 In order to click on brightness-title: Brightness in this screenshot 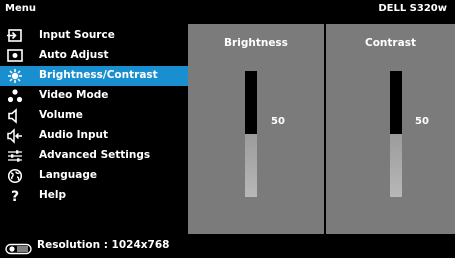, I will do `click(256, 43)`.